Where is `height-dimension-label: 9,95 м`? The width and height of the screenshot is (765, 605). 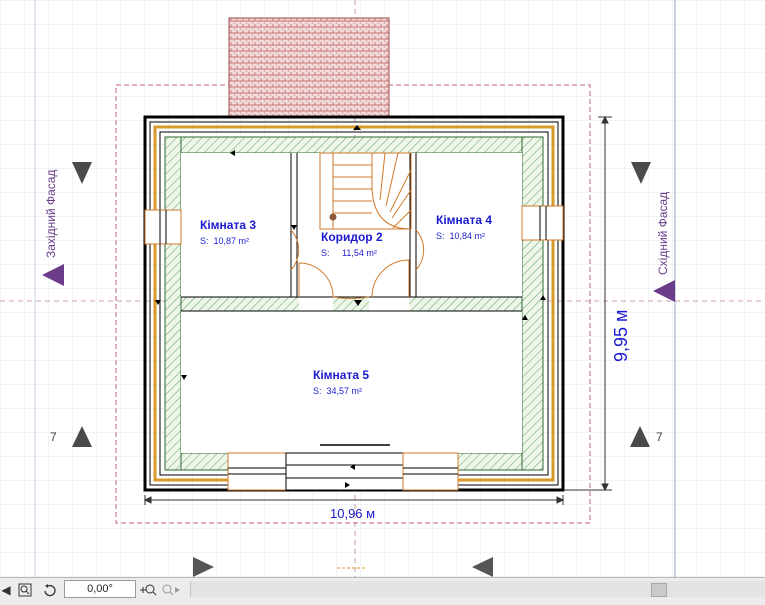
height-dimension-label: 9,95 м is located at coordinates (621, 335).